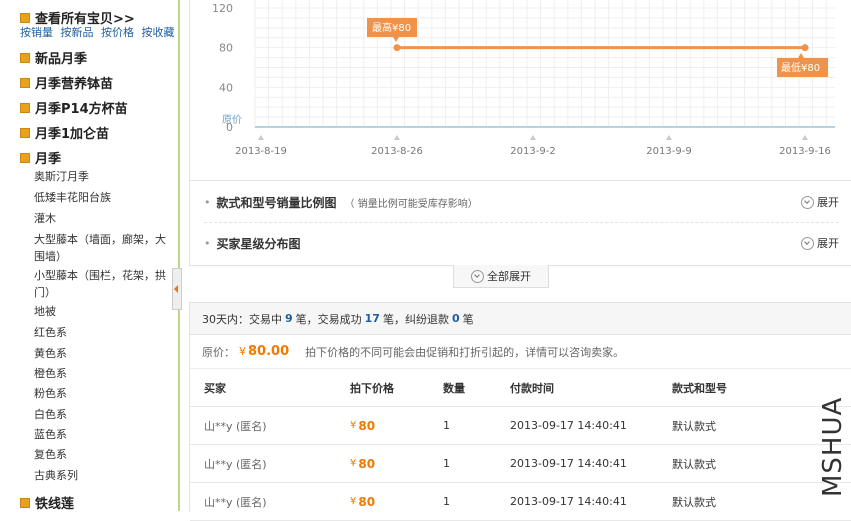 Image resolution: width=851 pixels, height=521 pixels. What do you see at coordinates (805, 48) in the screenshot?
I see `price-point-end` at bounding box center [805, 48].